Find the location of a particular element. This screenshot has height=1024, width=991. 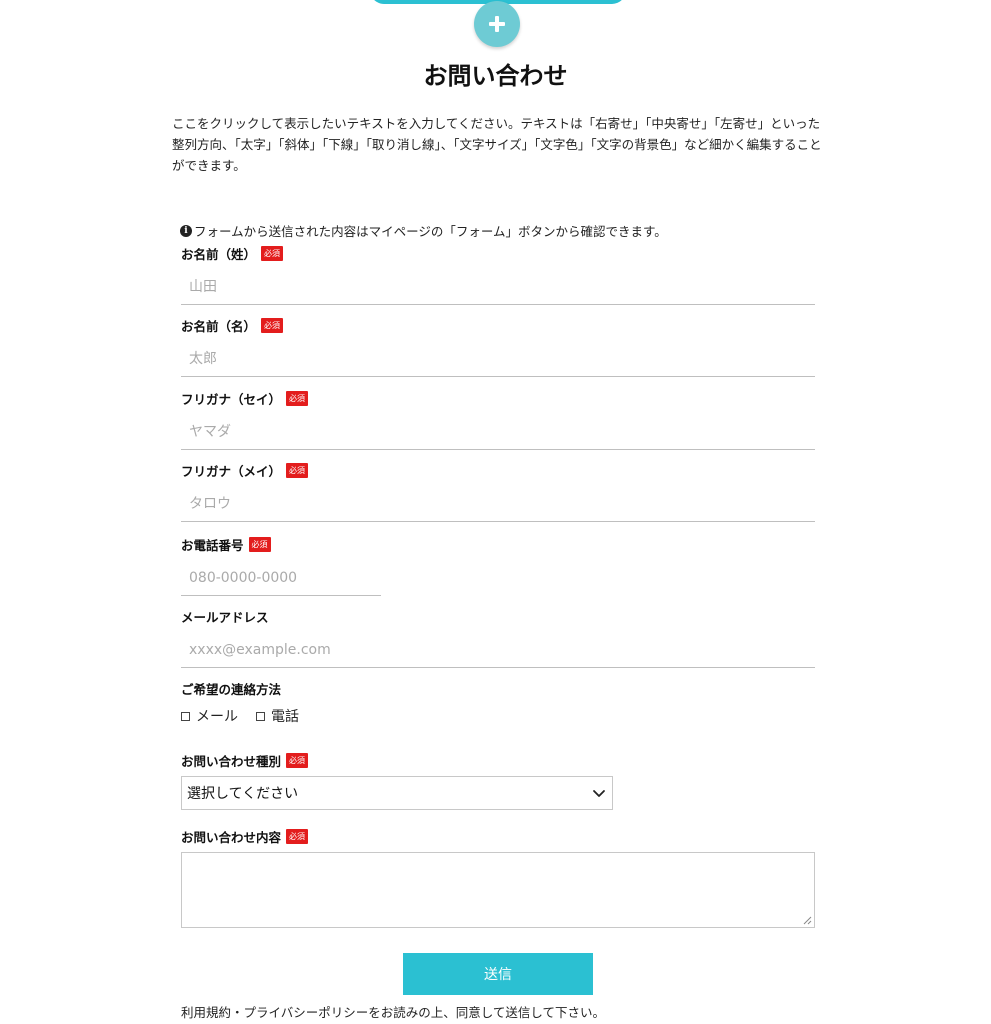

inquiry-content-field: お問い合わせ内容 必須 is located at coordinates (498, 877).